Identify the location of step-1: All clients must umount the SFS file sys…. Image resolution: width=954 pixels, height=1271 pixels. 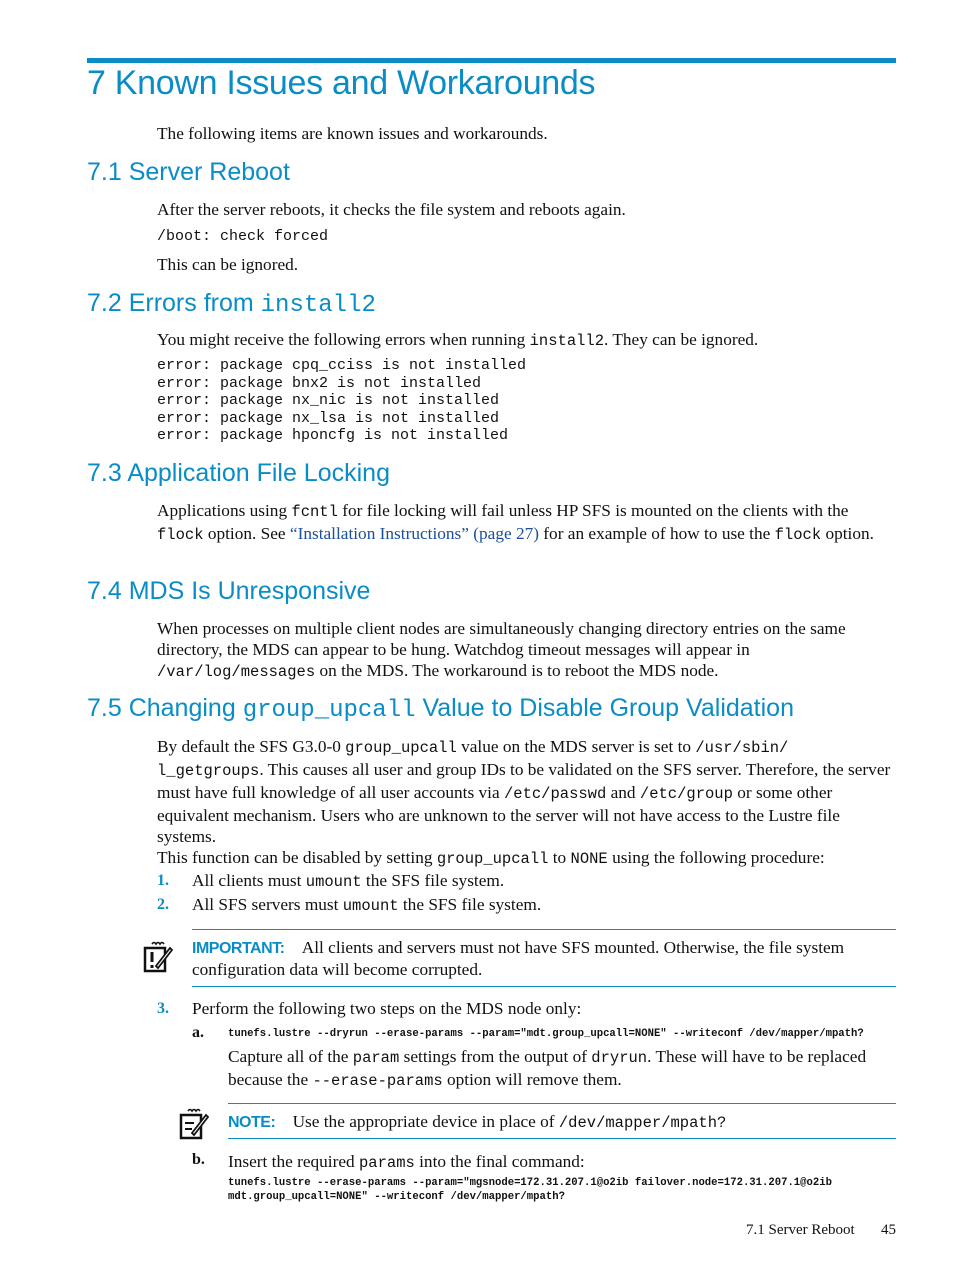
(348, 881).